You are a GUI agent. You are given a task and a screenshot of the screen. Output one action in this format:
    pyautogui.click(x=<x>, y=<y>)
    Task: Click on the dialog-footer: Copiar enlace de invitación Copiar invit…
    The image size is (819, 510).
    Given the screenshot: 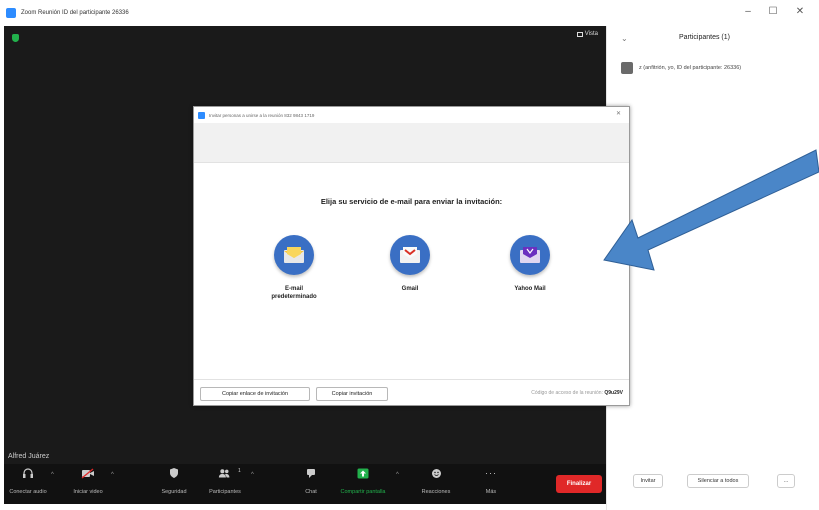 What is the action you would take?
    pyautogui.click(x=411, y=392)
    